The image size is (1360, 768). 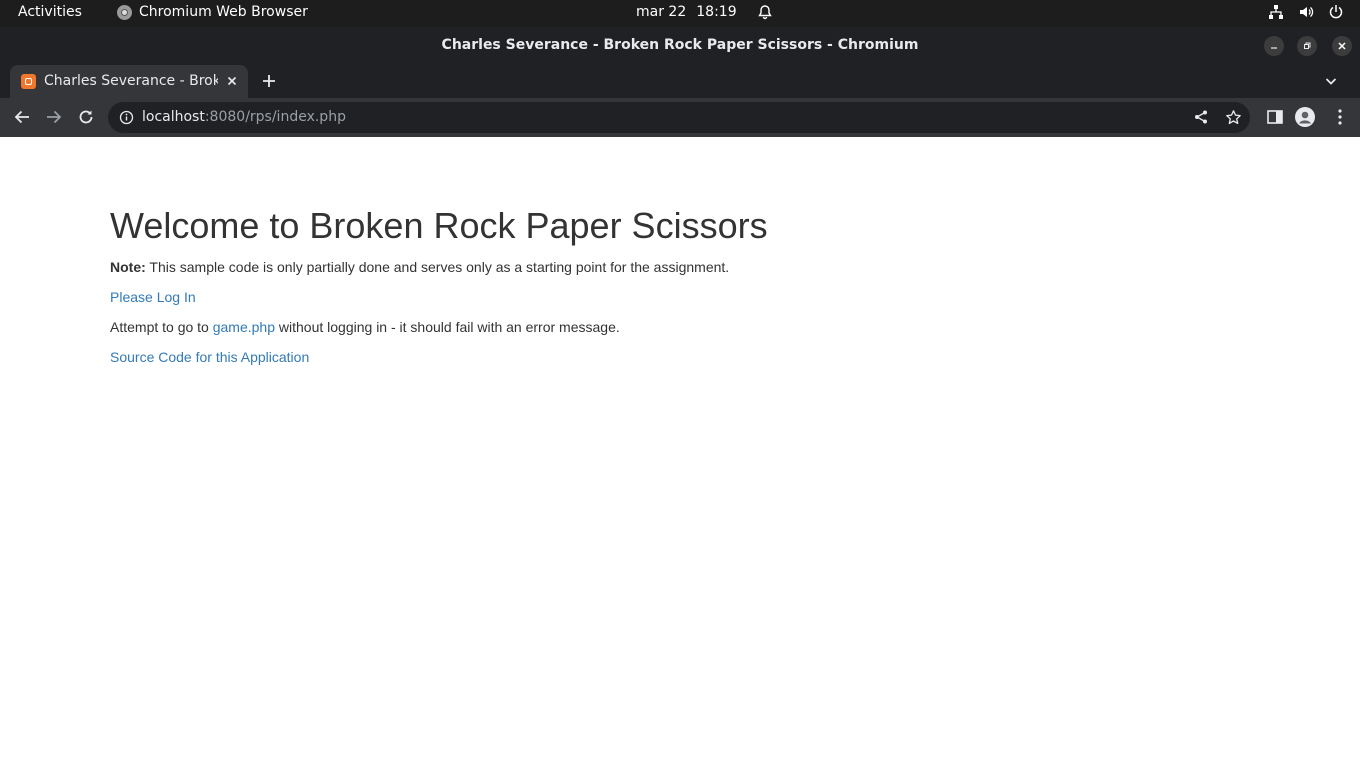 What do you see at coordinates (128, 267) in the screenshot?
I see `note-label: Note:` at bounding box center [128, 267].